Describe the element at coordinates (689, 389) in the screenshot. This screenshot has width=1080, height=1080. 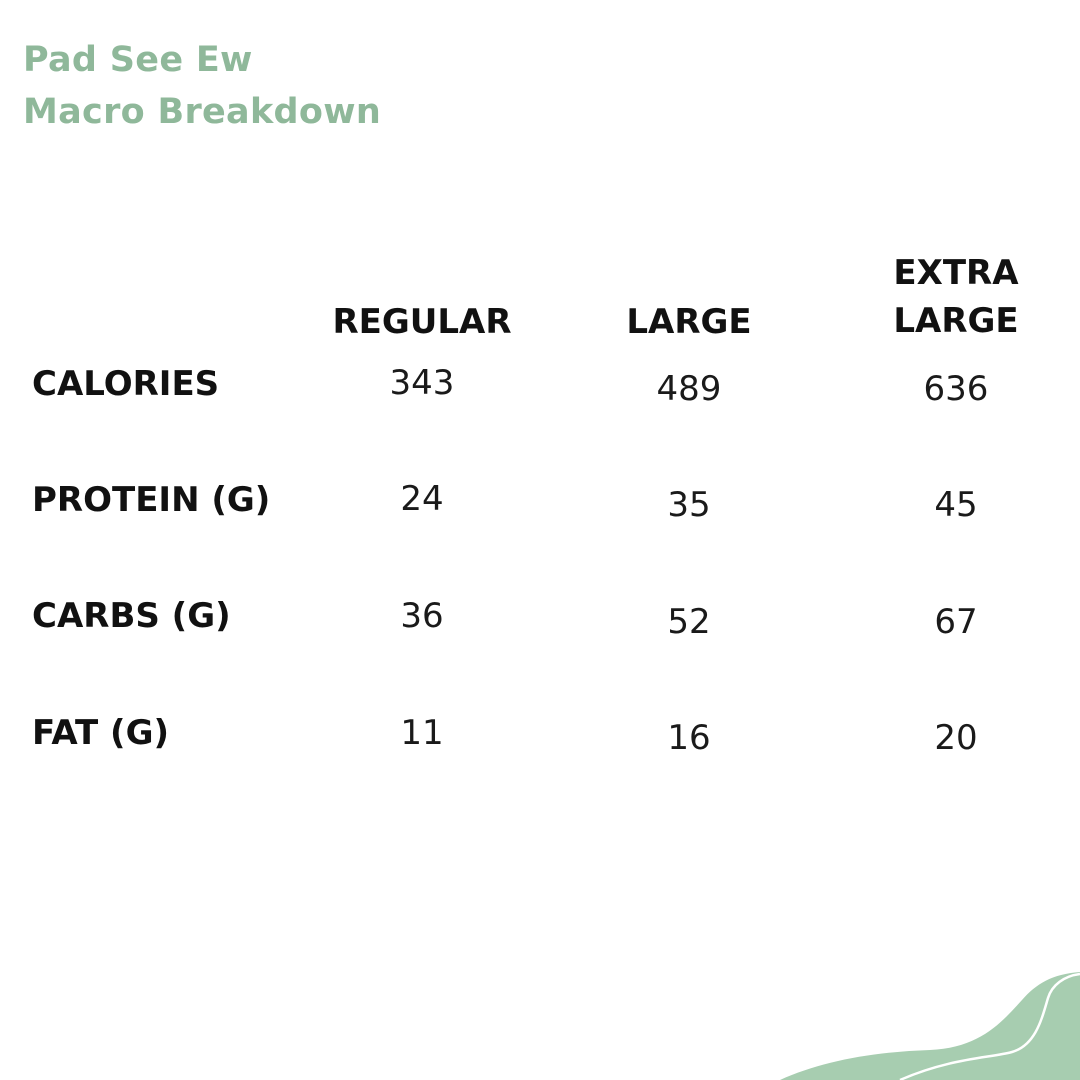
I see `cell-calories-large: 489` at that location.